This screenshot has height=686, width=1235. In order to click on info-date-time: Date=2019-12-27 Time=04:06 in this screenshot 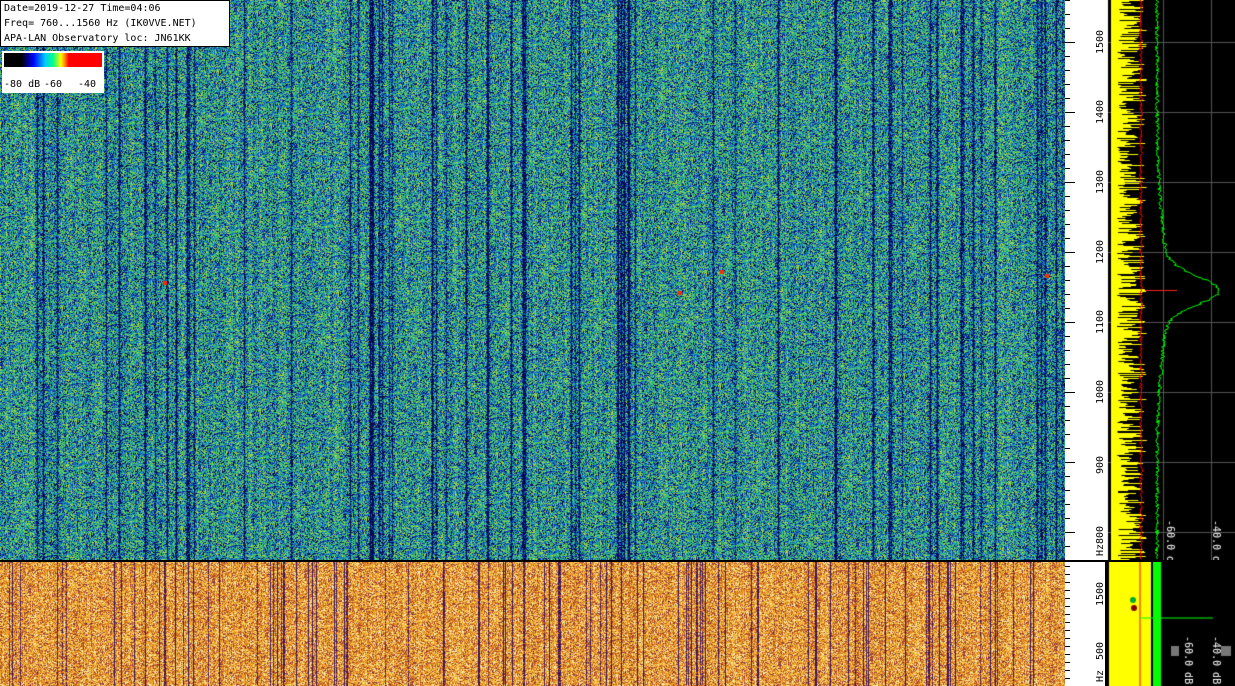, I will do `click(82, 8)`.